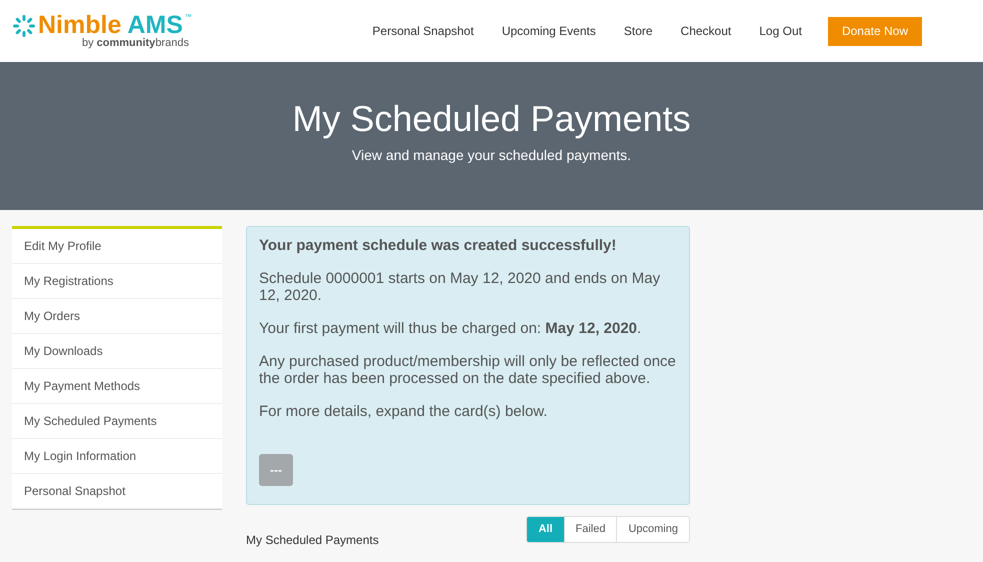 The image size is (983, 562). Describe the element at coordinates (468, 370) in the screenshot. I see `alert-paragraph: Any purchased product/membership will only be reflected once the order has been processed on the date specified above.` at that location.